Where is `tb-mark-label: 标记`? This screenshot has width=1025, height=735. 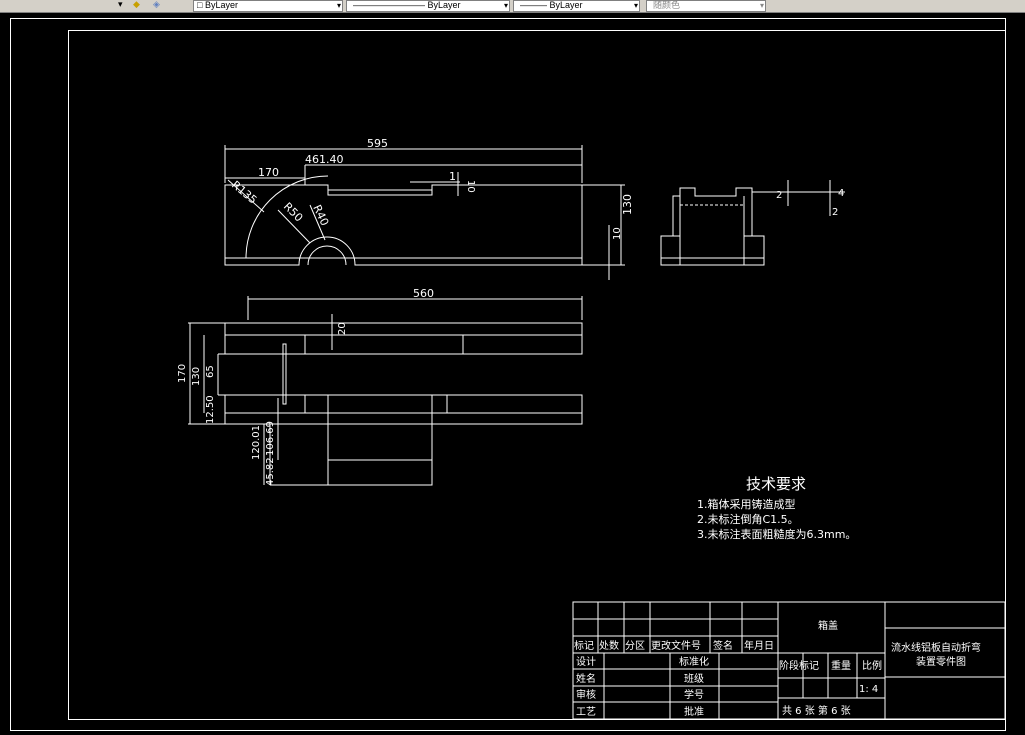
tb-mark-label: 标记 is located at coordinates (584, 646).